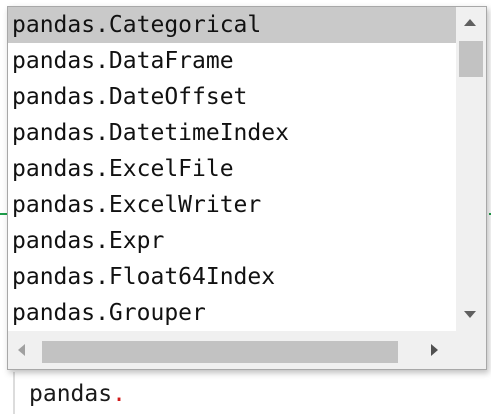 This screenshot has width=491, height=414. What do you see at coordinates (471, 169) in the screenshot?
I see `vertical-scrollbar` at bounding box center [471, 169].